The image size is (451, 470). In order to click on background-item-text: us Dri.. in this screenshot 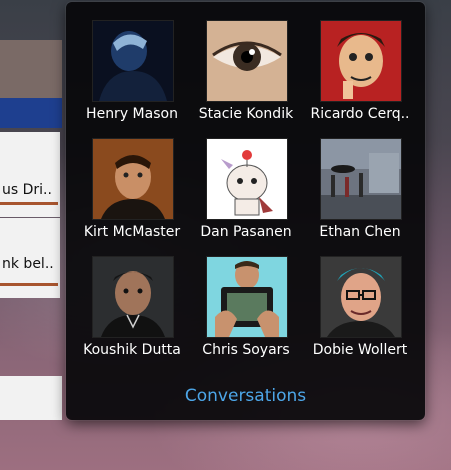, I will do `click(27, 190)`.